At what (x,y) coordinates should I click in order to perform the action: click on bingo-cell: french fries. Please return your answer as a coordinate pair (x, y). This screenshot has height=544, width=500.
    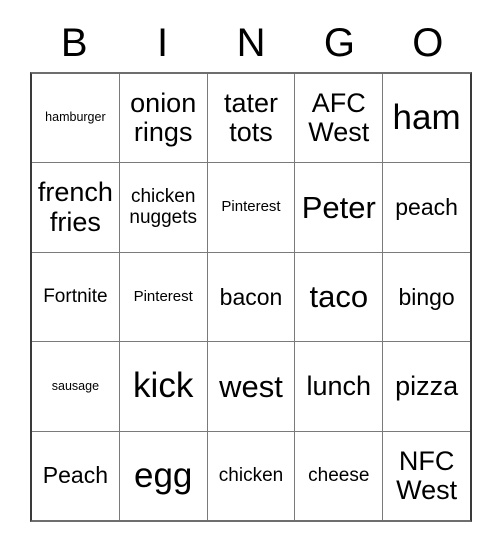
    Looking at the image, I should click on (75, 207).